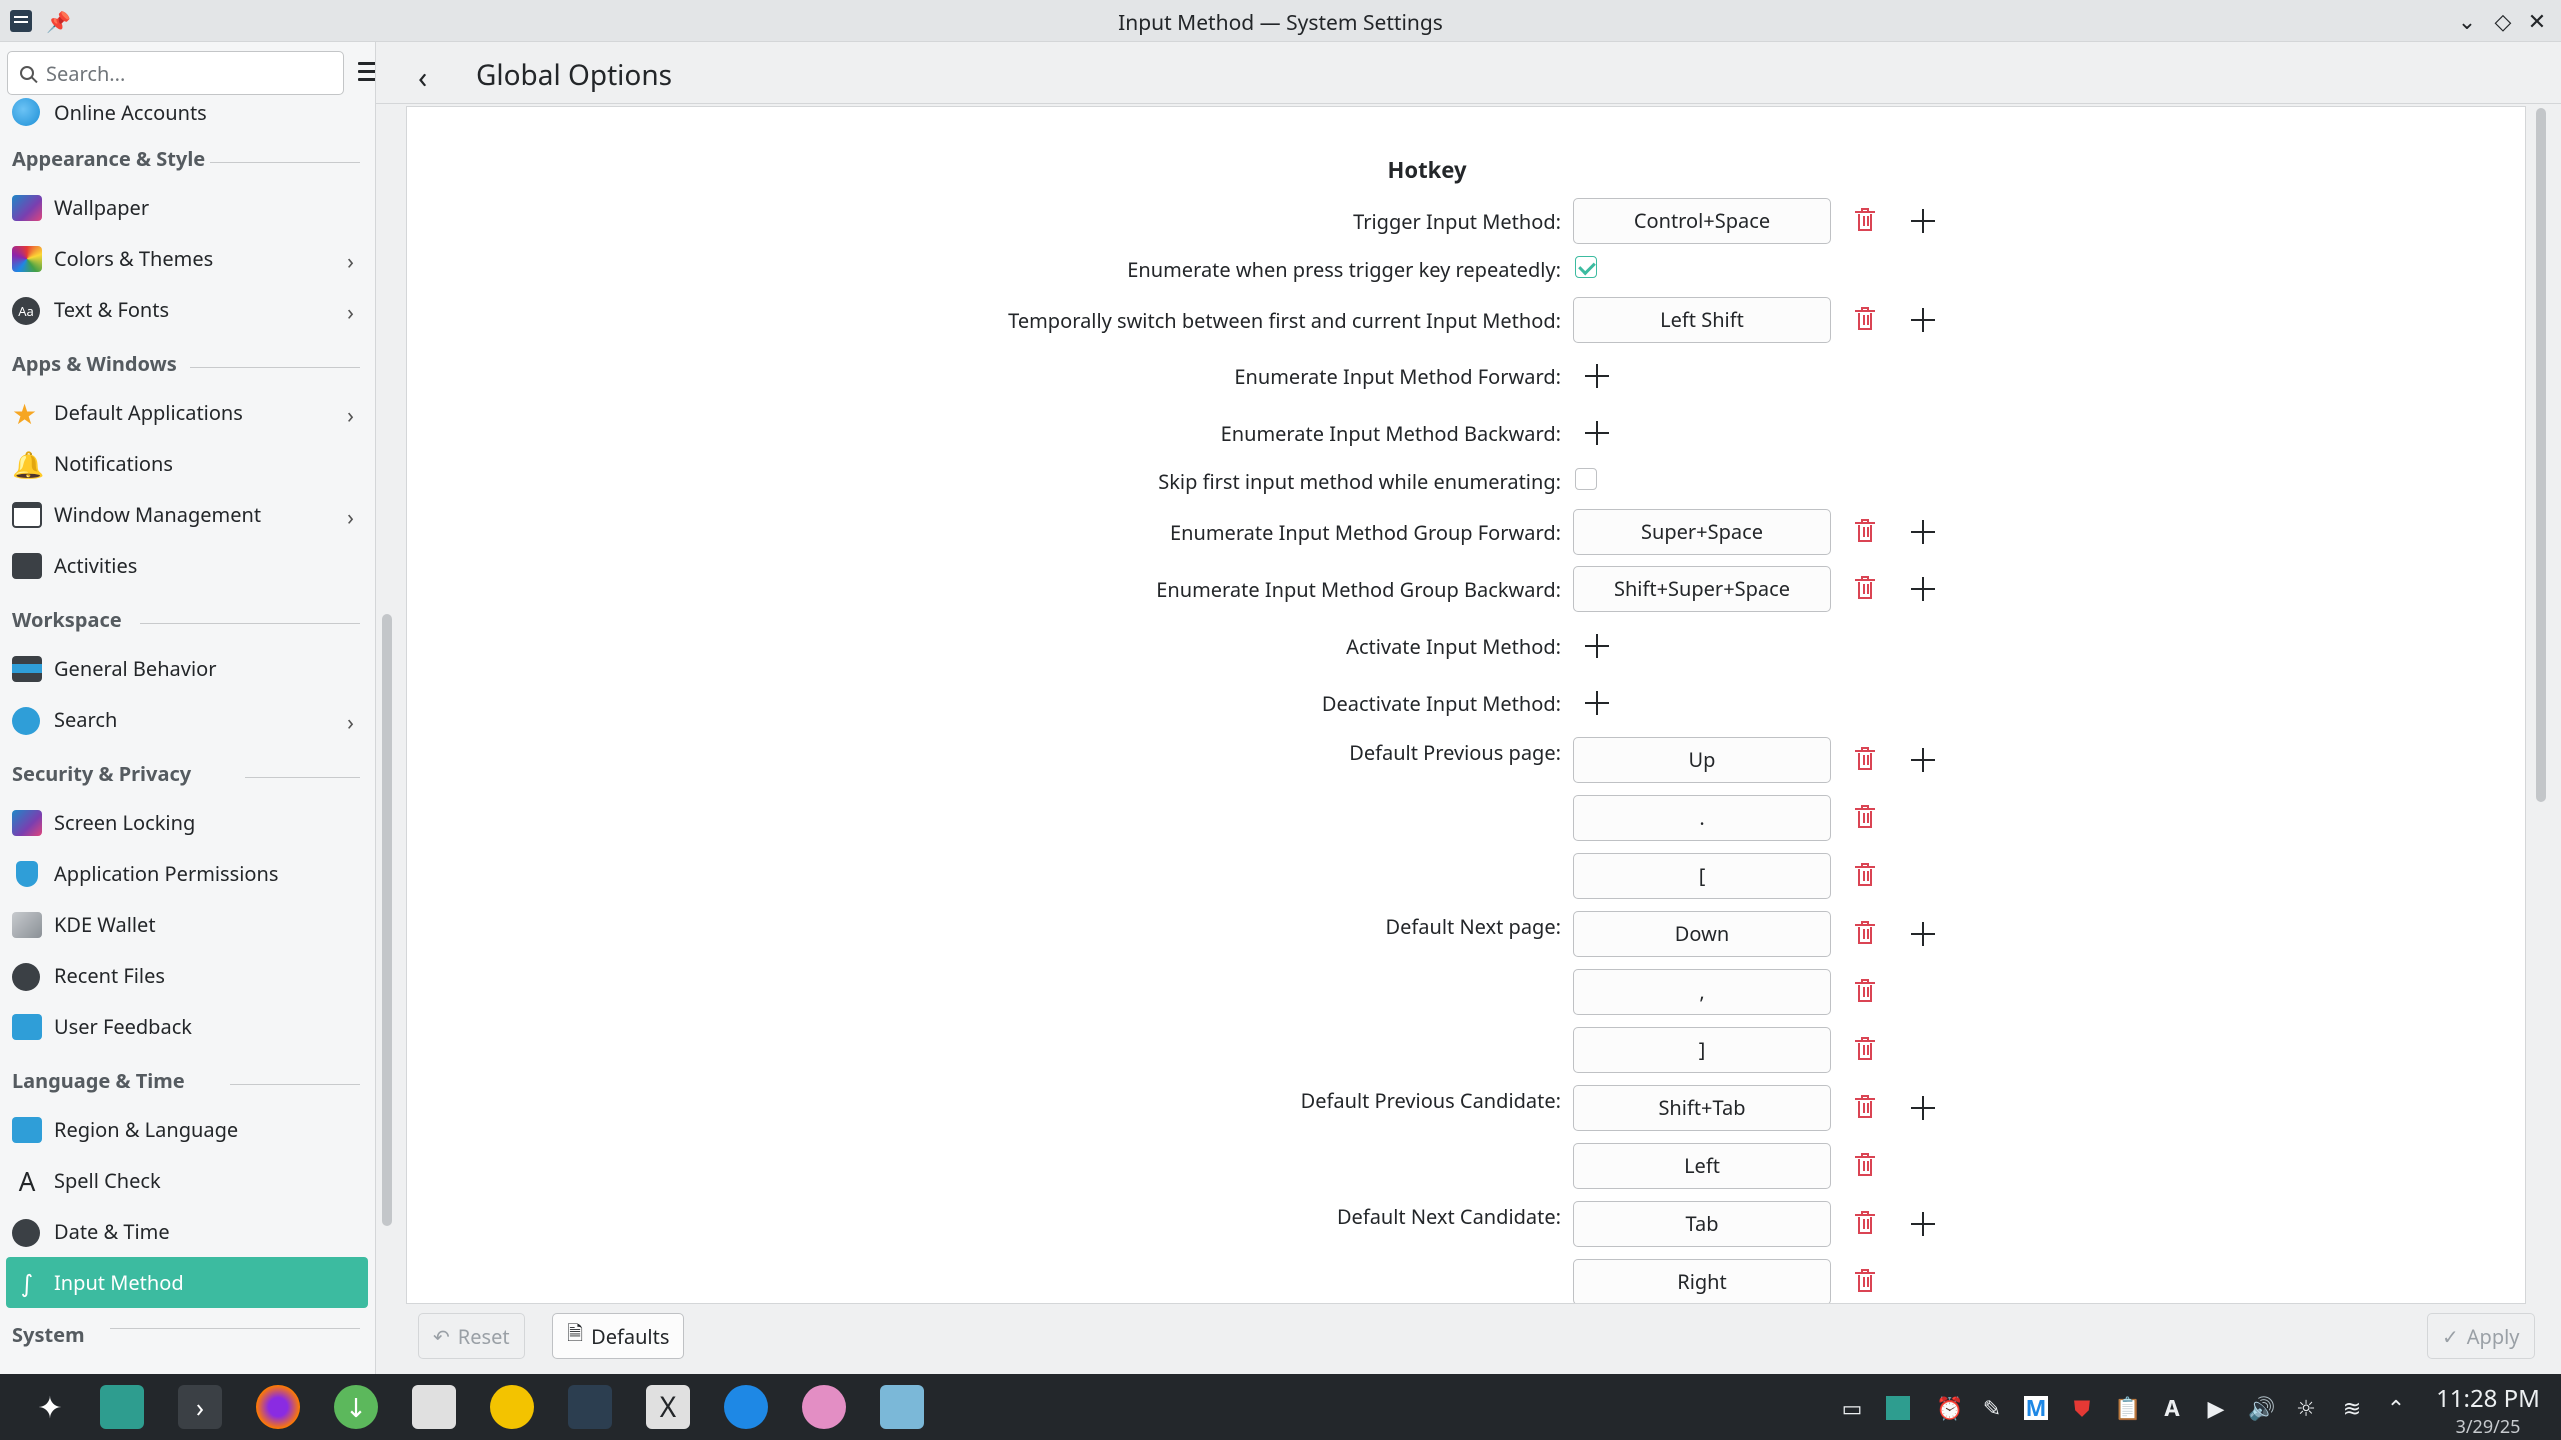 The image size is (2561, 1440). What do you see at coordinates (2127, 1408) in the screenshot?
I see `clipboard-icon: 📋` at bounding box center [2127, 1408].